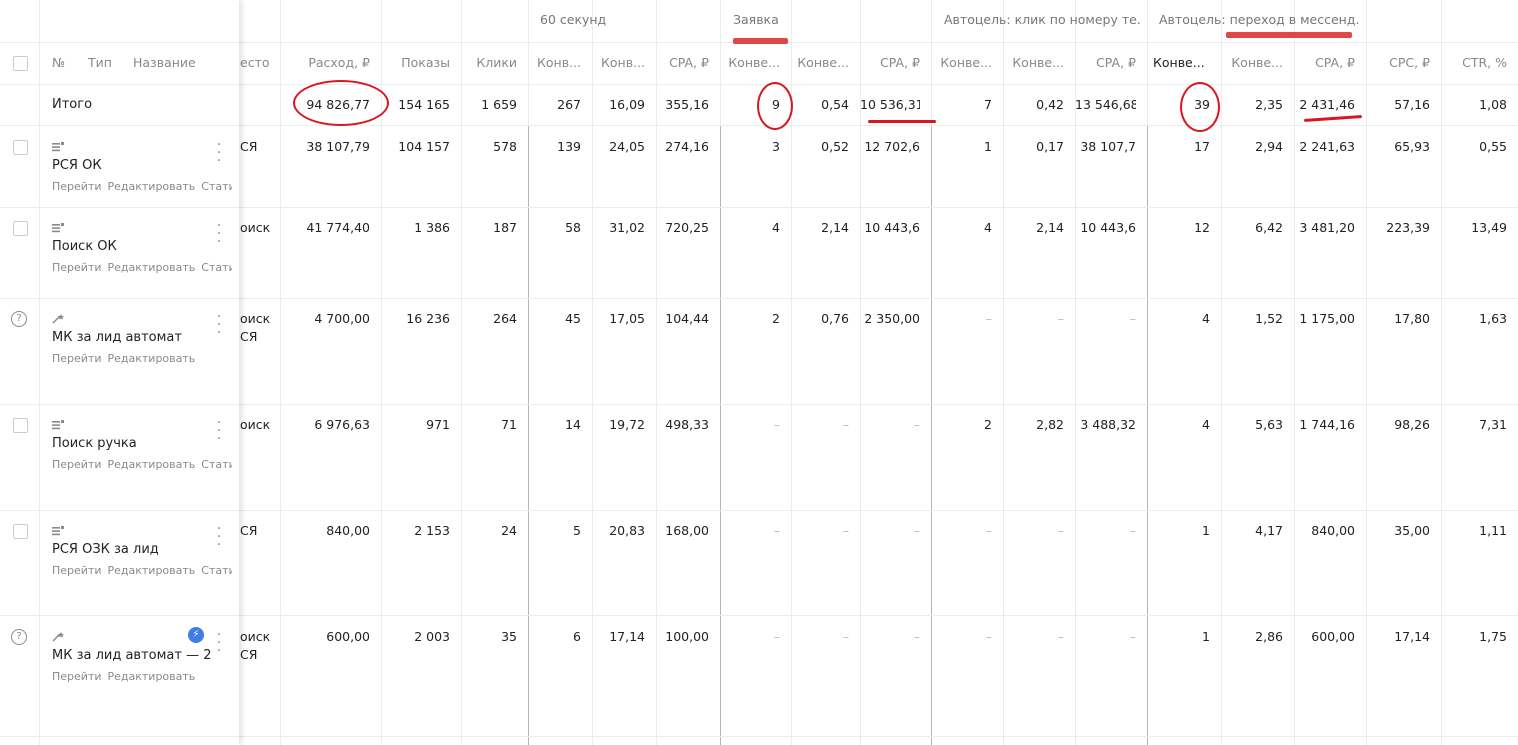 The height and width of the screenshot is (745, 1518). What do you see at coordinates (348, 530) in the screenshot?
I see `cell-spend: 840,00` at bounding box center [348, 530].